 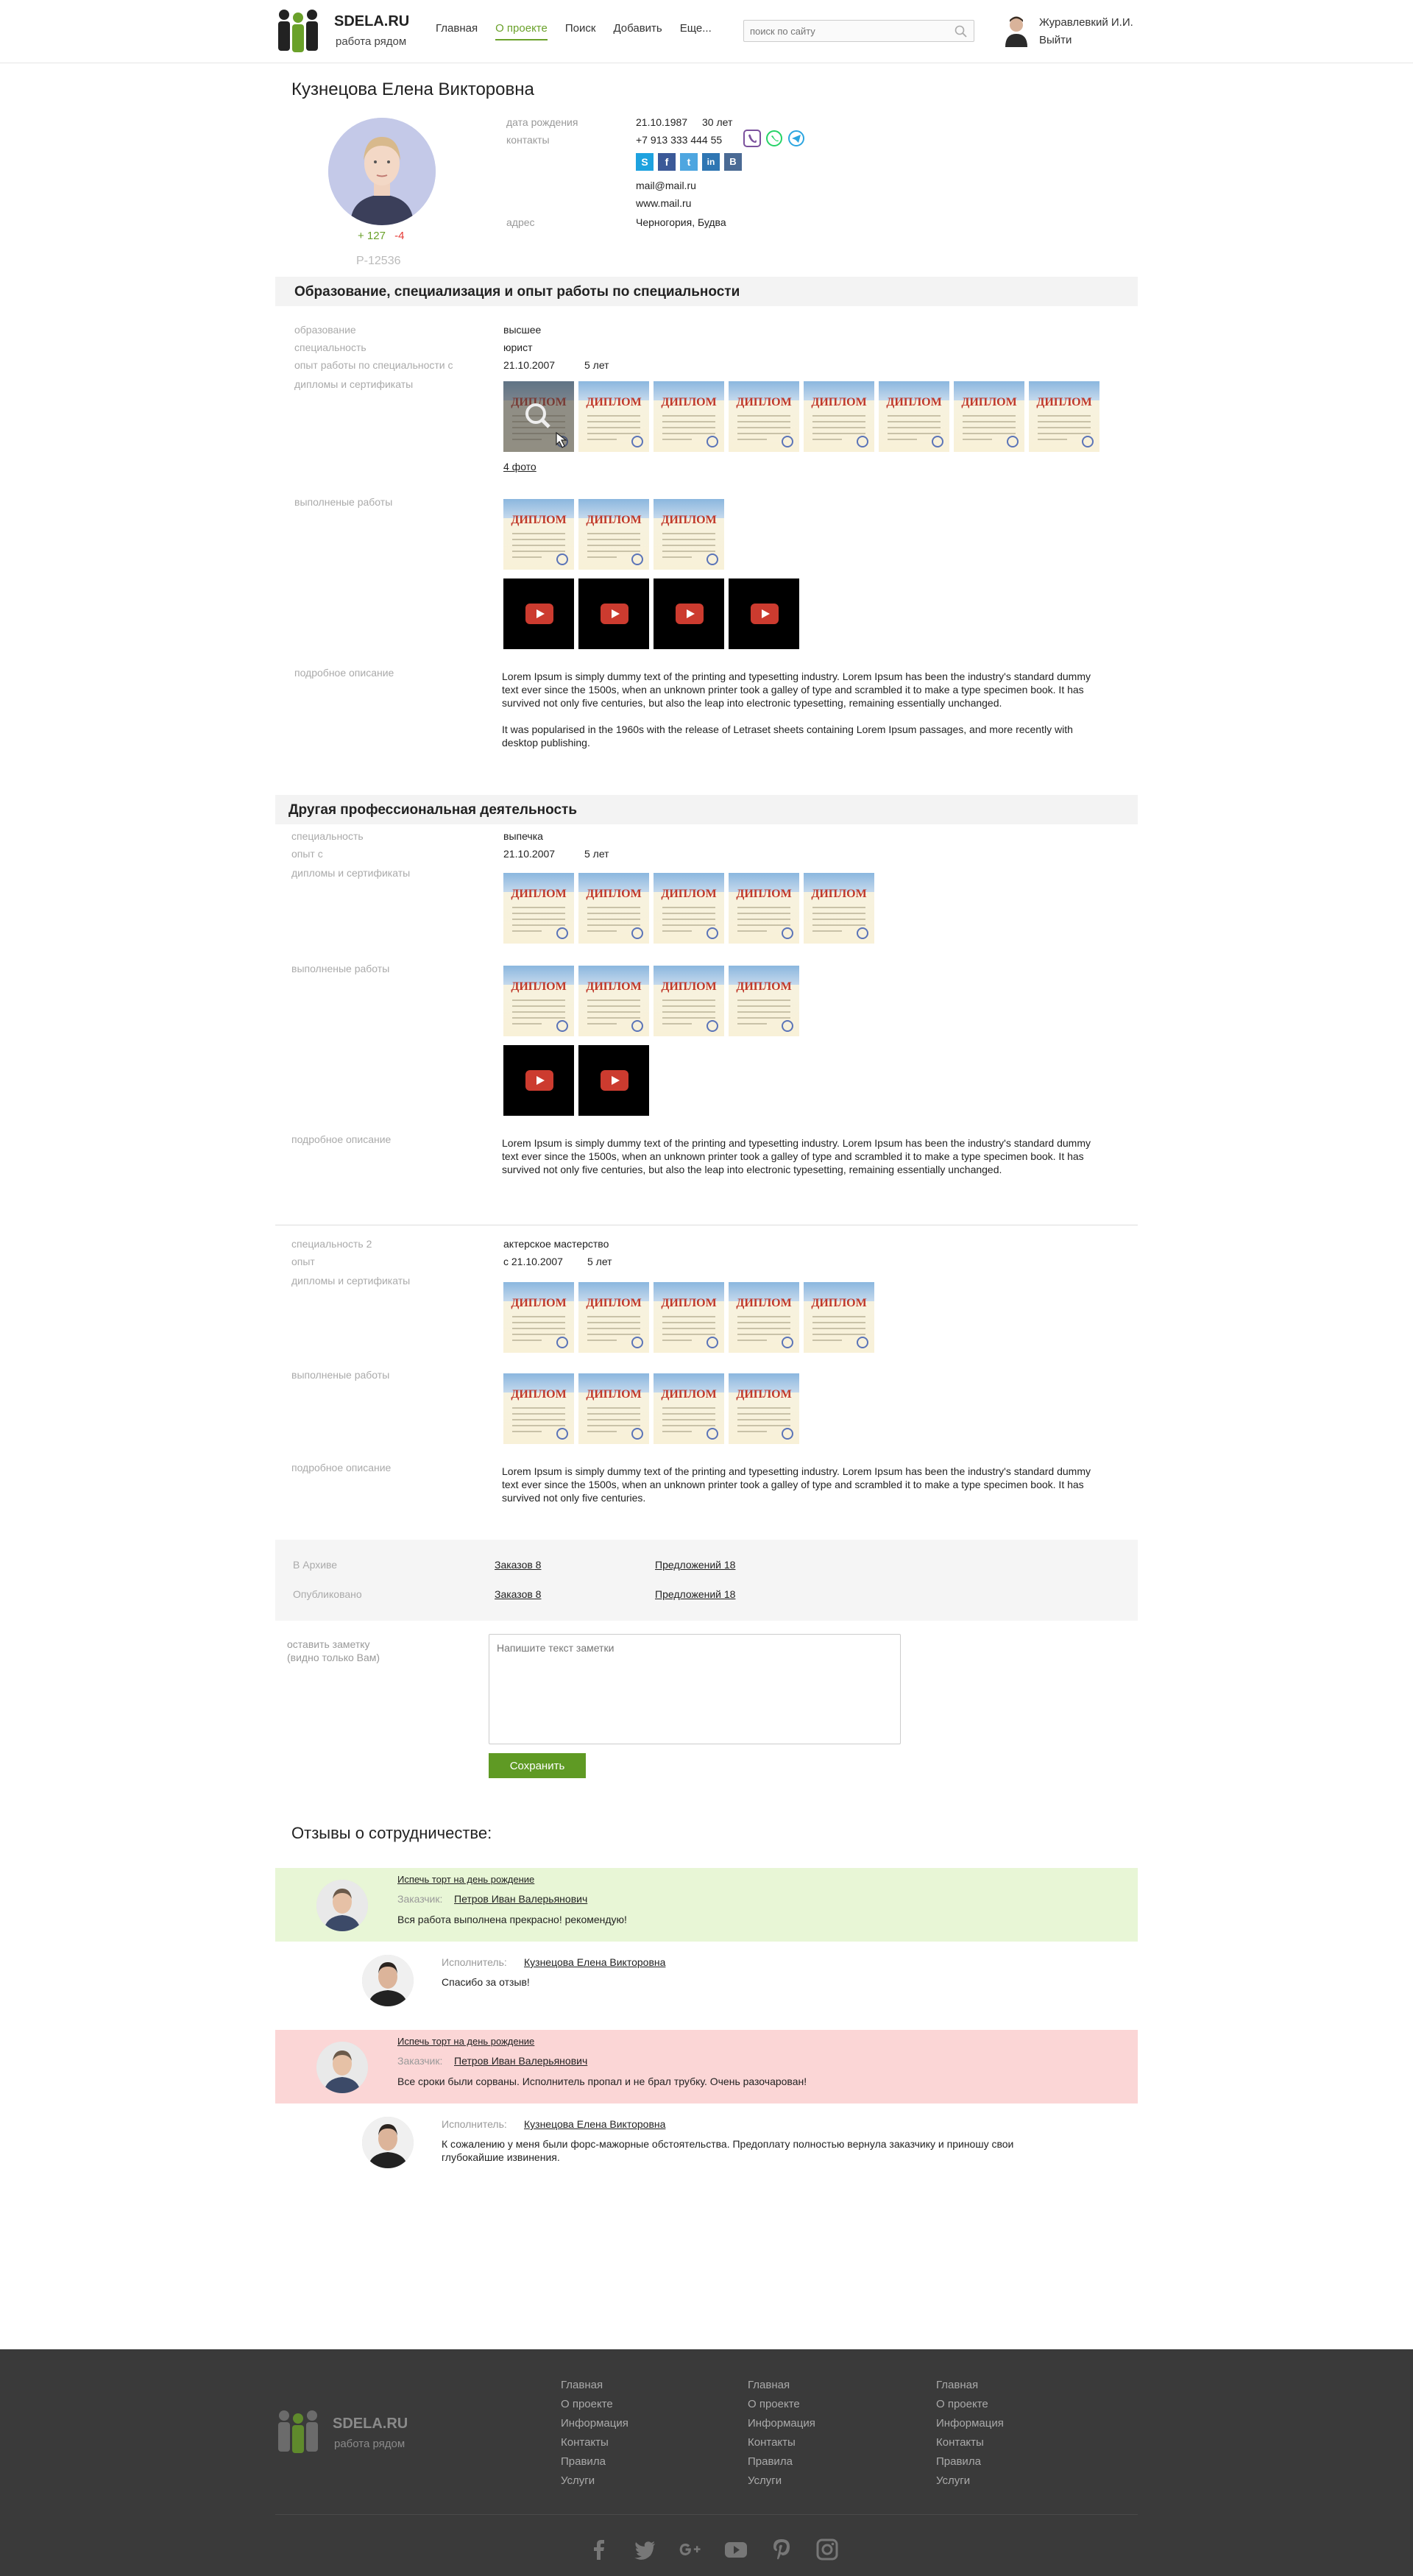 I want to click on facebook-icon, so click(x=599, y=2549).